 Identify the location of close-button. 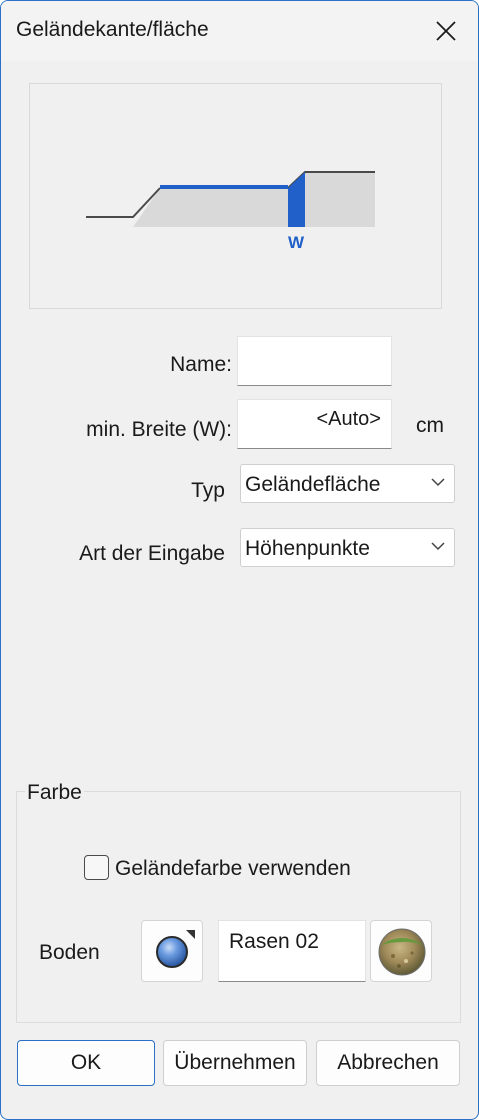
(446, 31).